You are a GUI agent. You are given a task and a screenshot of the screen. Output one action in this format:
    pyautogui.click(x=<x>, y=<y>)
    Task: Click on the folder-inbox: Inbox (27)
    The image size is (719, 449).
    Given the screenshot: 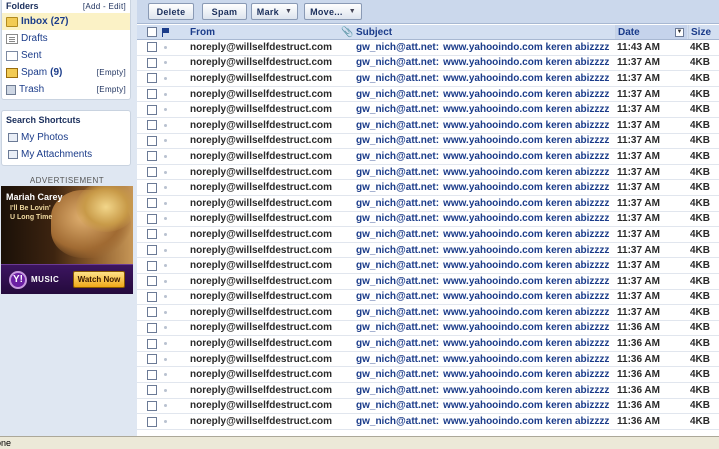 What is the action you would take?
    pyautogui.click(x=66, y=21)
    